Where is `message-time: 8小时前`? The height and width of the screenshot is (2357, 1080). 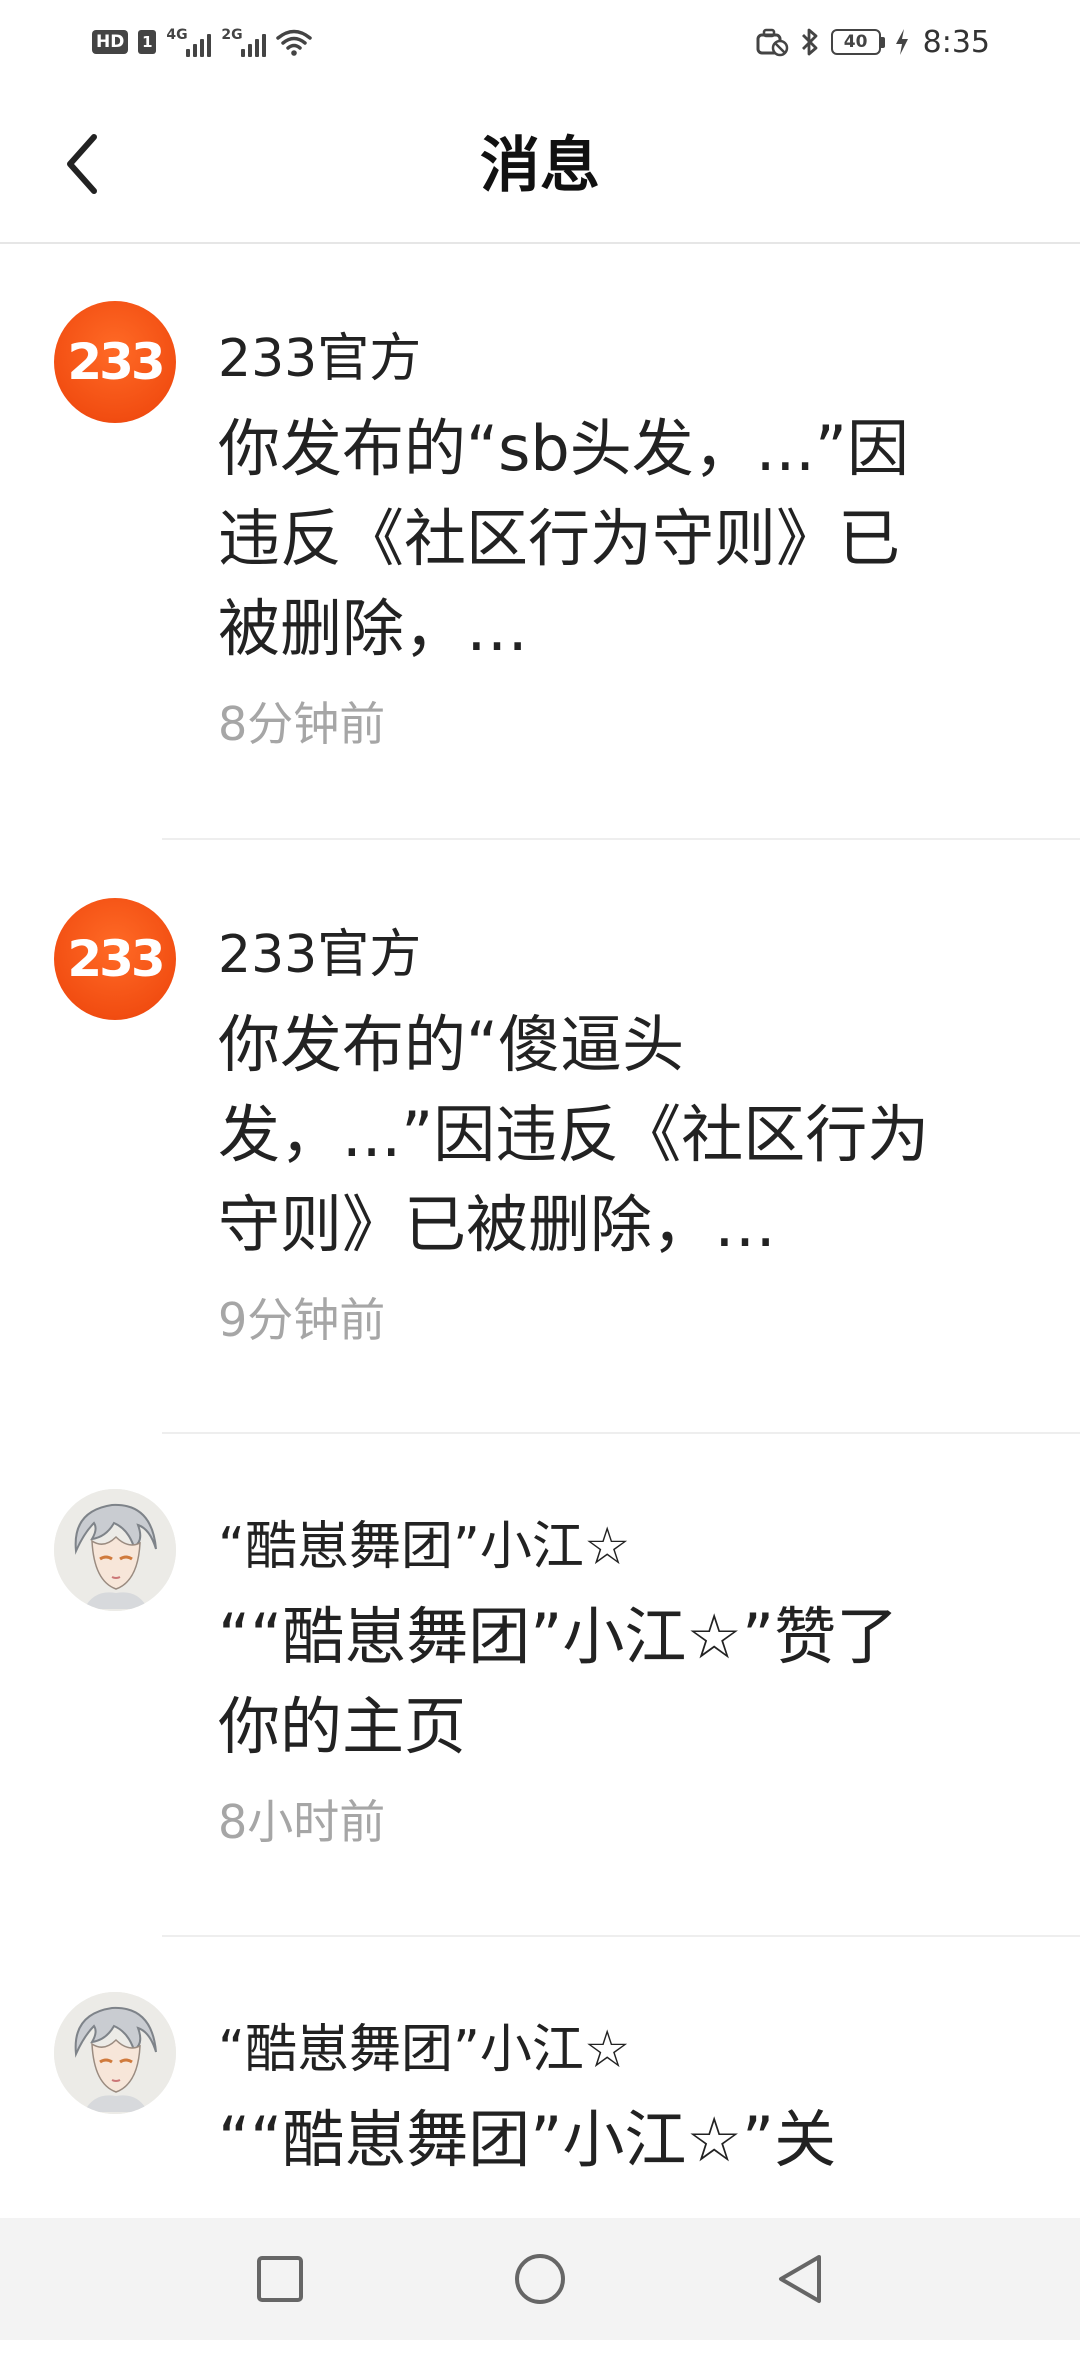
message-time: 8小时前 is located at coordinates (302, 1822).